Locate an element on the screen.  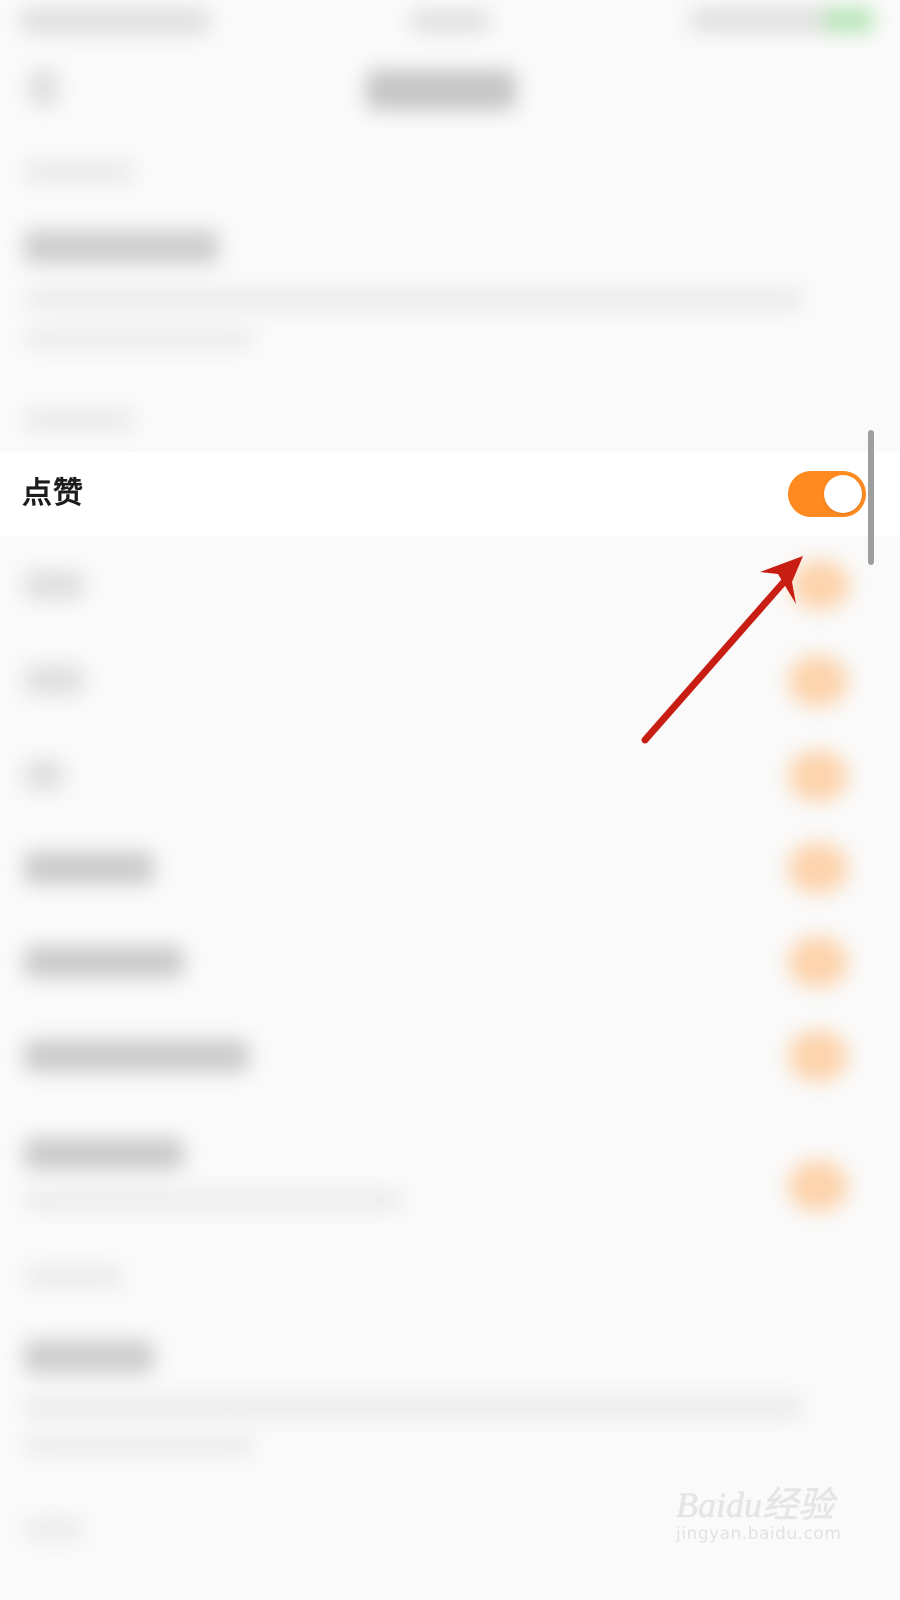
baidu-jingyan-watermark: Baidu经验 jingyan.baidu.com is located at coordinates (761, 1516).